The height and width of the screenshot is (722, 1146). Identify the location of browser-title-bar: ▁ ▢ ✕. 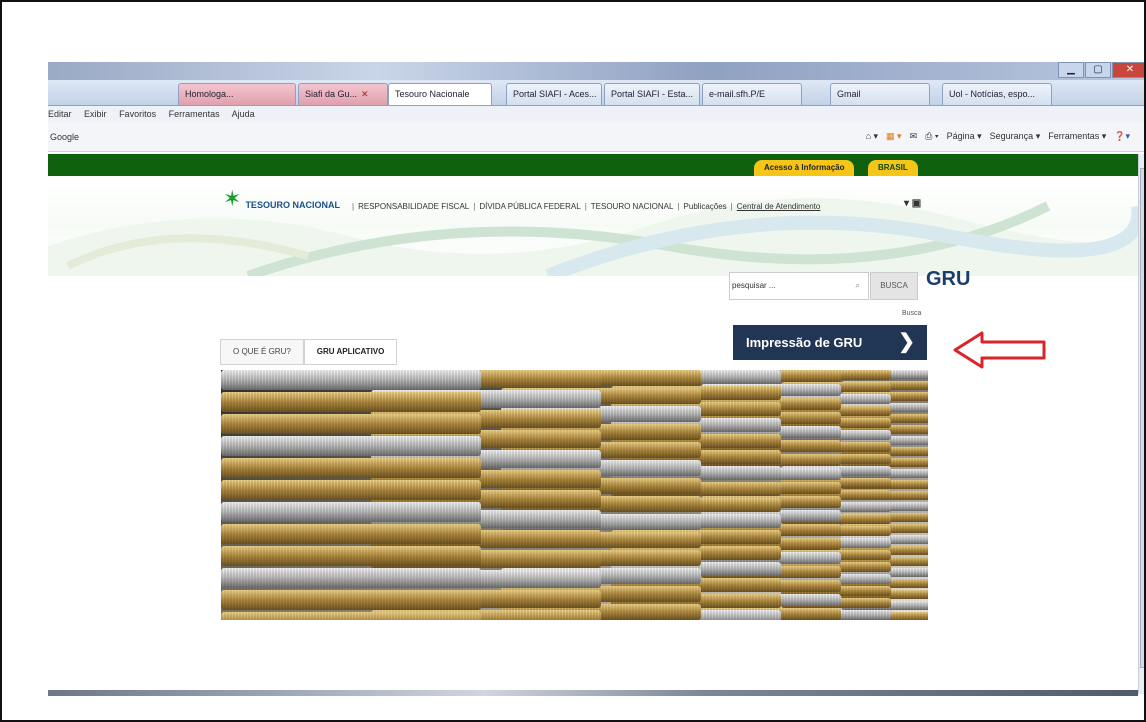
(596, 71).